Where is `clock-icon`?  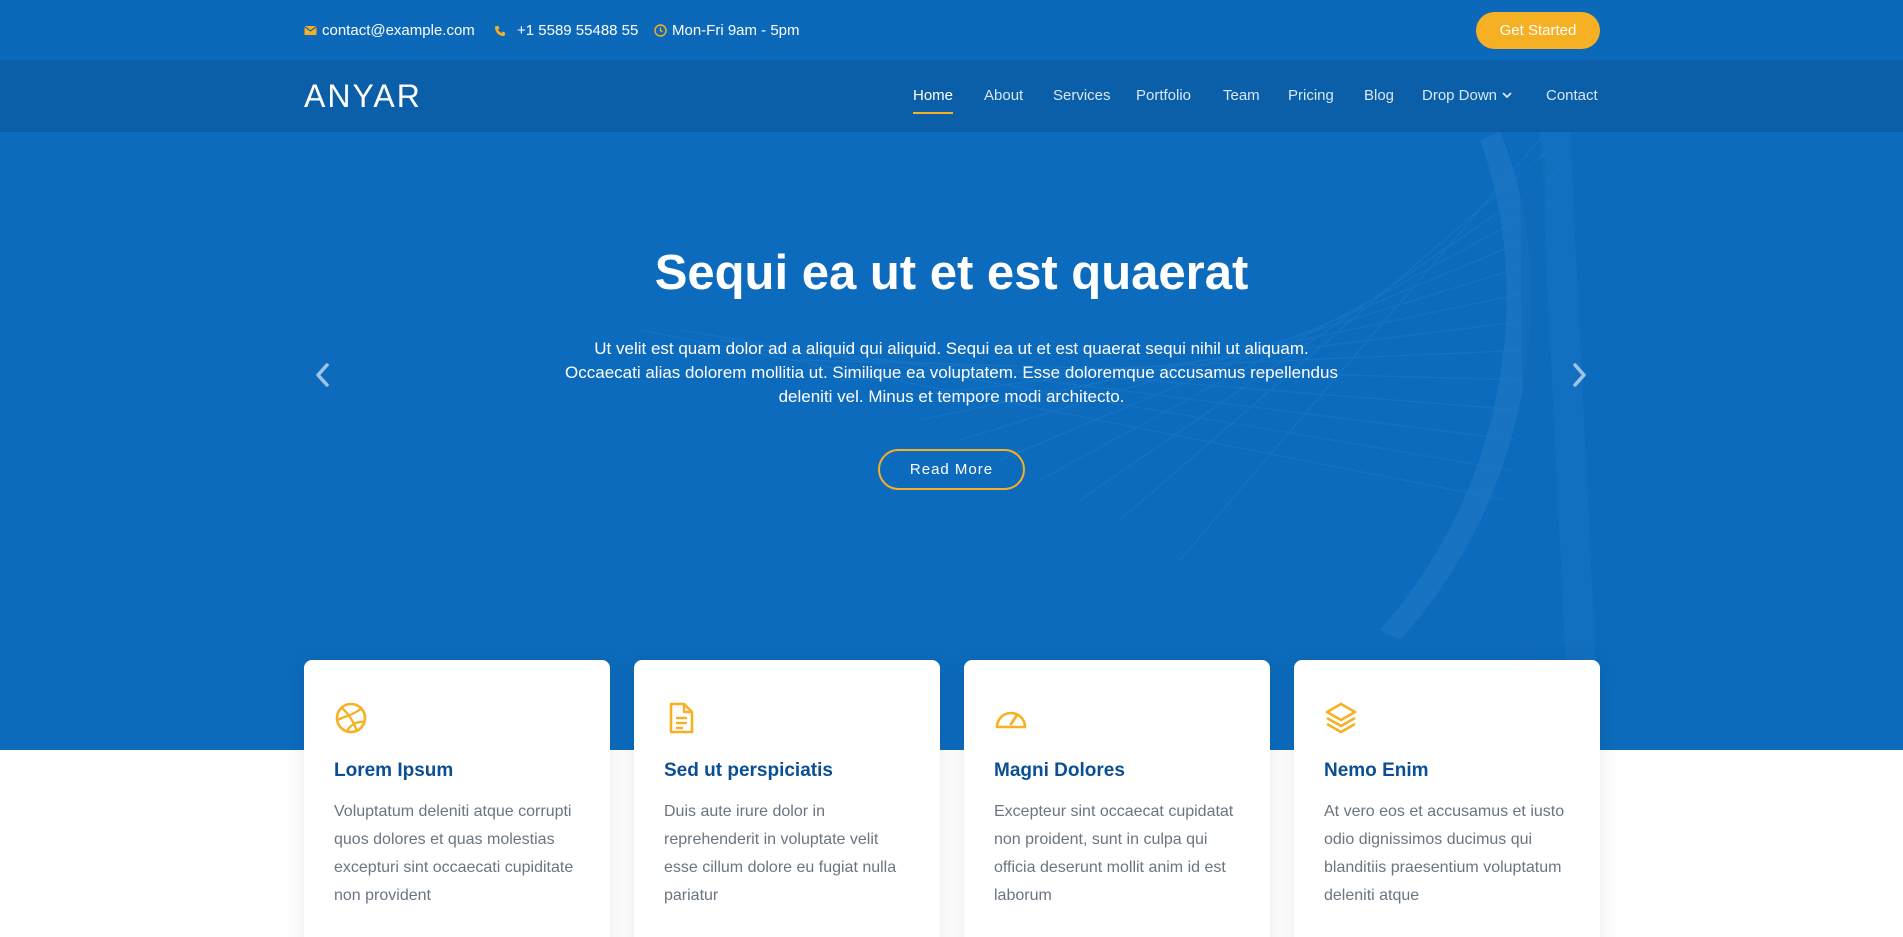 clock-icon is located at coordinates (660, 30).